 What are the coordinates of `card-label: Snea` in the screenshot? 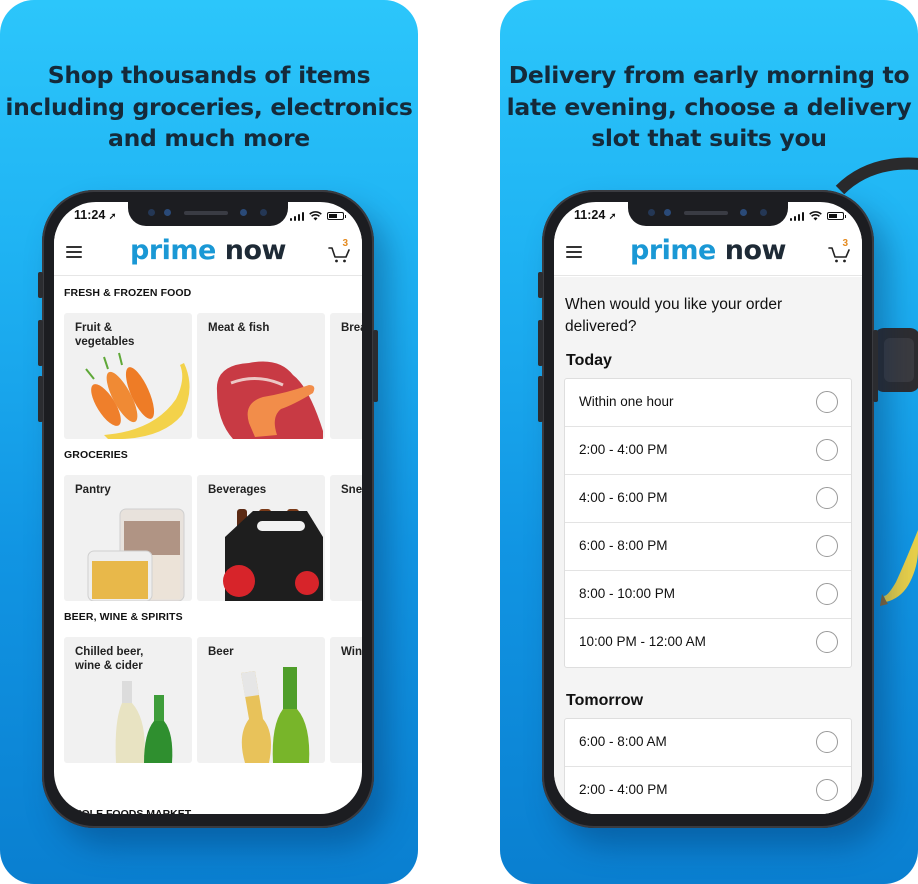 It's located at (351, 490).